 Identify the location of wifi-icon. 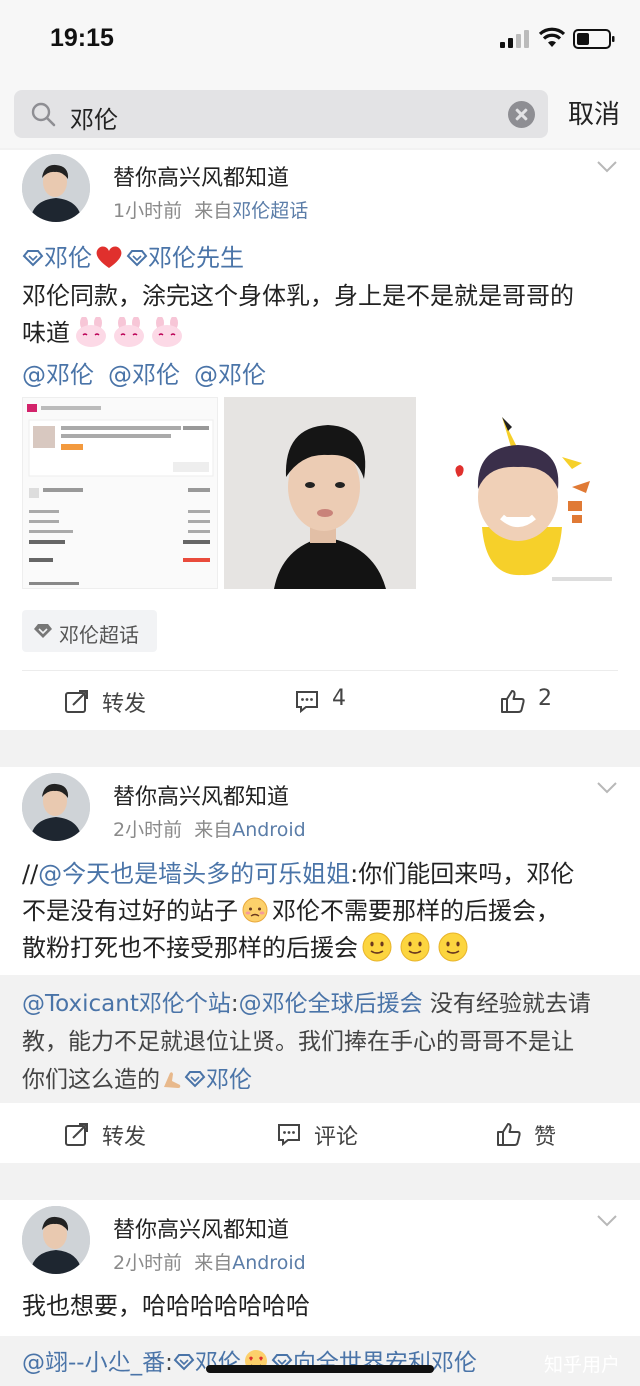
(552, 37).